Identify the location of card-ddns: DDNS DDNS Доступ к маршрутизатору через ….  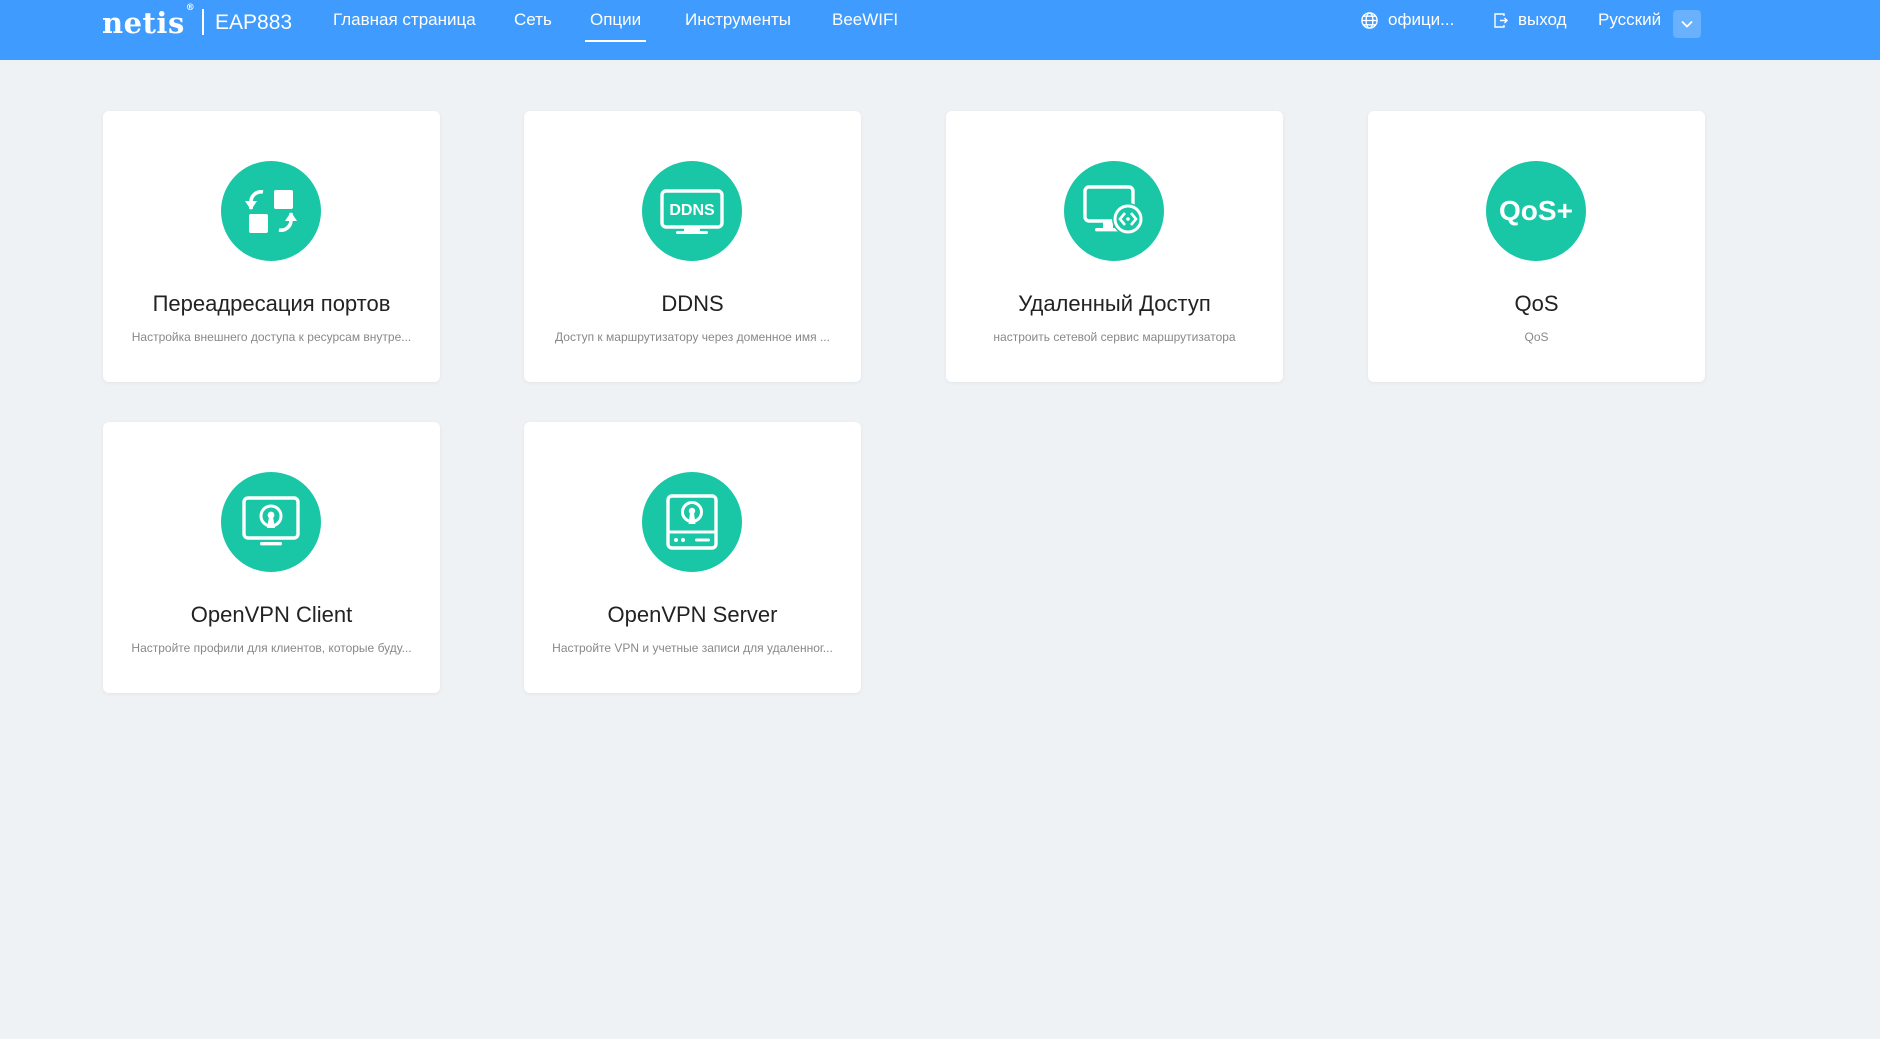
(692, 246).